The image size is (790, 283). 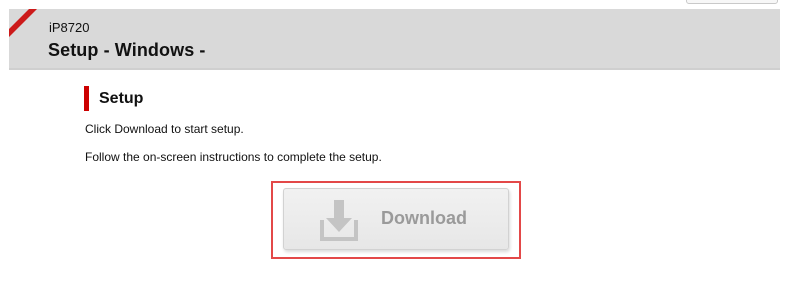 What do you see at coordinates (732, 2) in the screenshot?
I see `top-edge-button` at bounding box center [732, 2].